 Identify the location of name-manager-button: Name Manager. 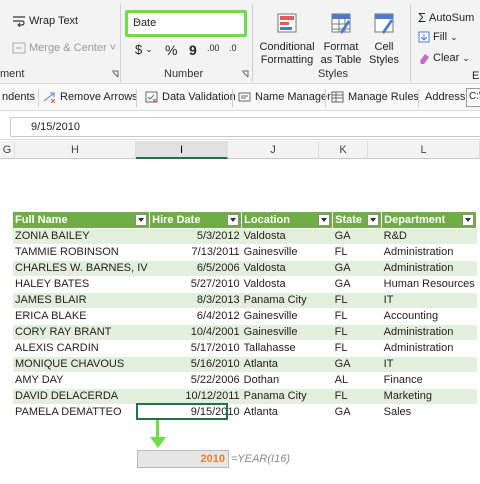
(284, 97).